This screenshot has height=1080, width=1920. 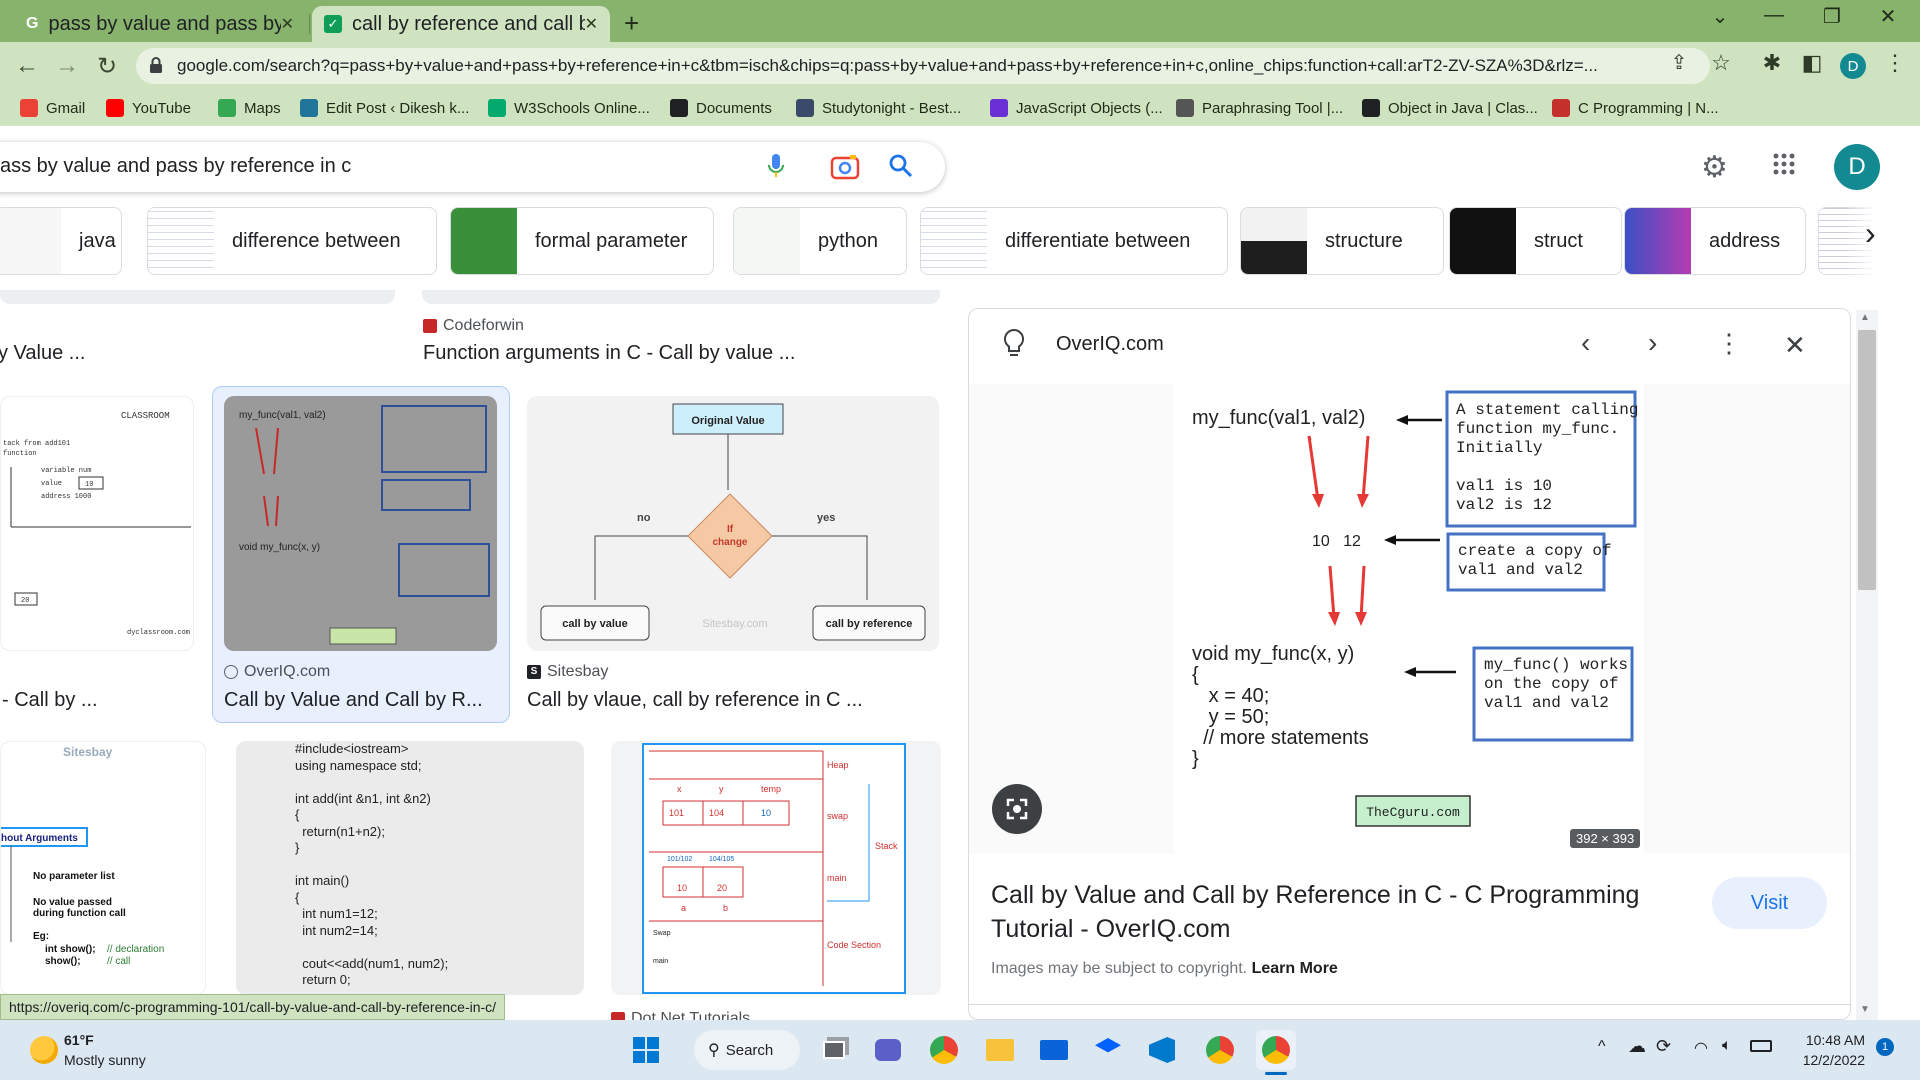 What do you see at coordinates (1652, 343) in the screenshot?
I see `next-image-icon: ›` at bounding box center [1652, 343].